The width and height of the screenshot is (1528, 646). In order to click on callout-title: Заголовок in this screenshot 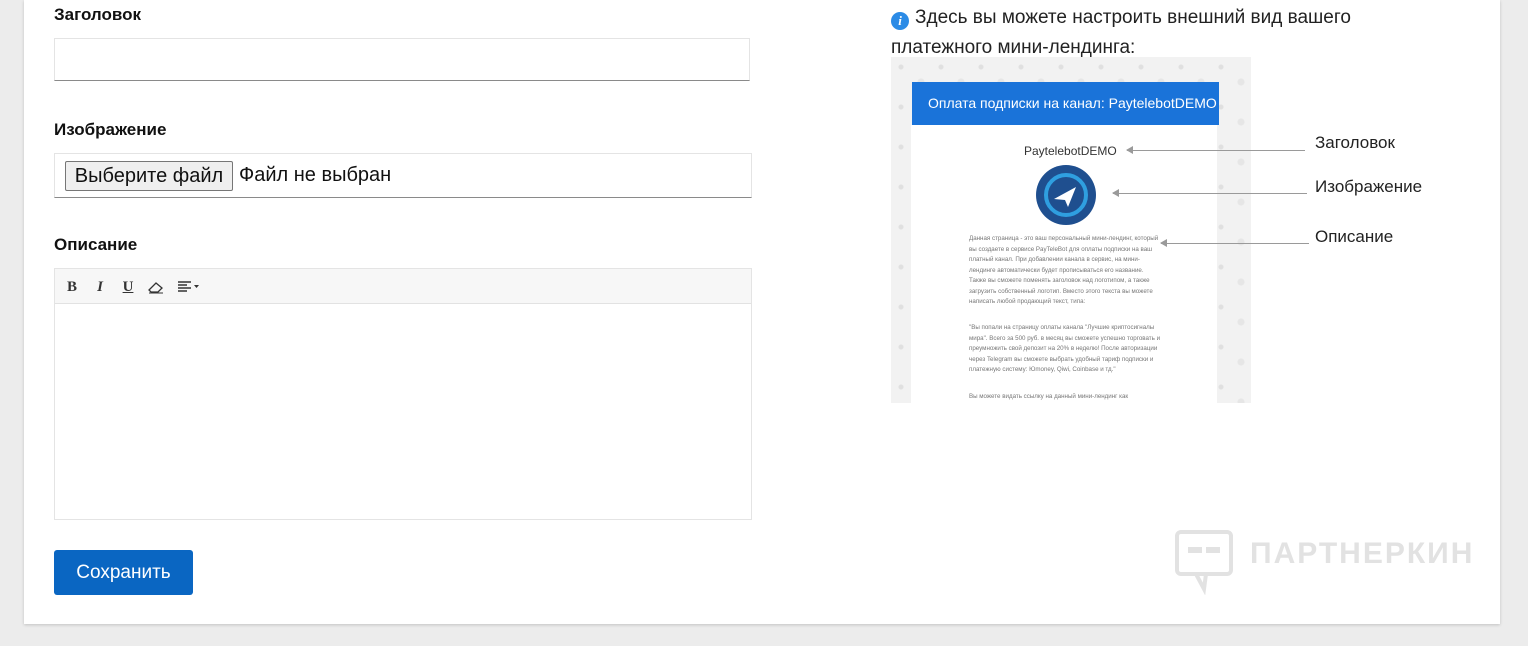, I will do `click(1355, 142)`.